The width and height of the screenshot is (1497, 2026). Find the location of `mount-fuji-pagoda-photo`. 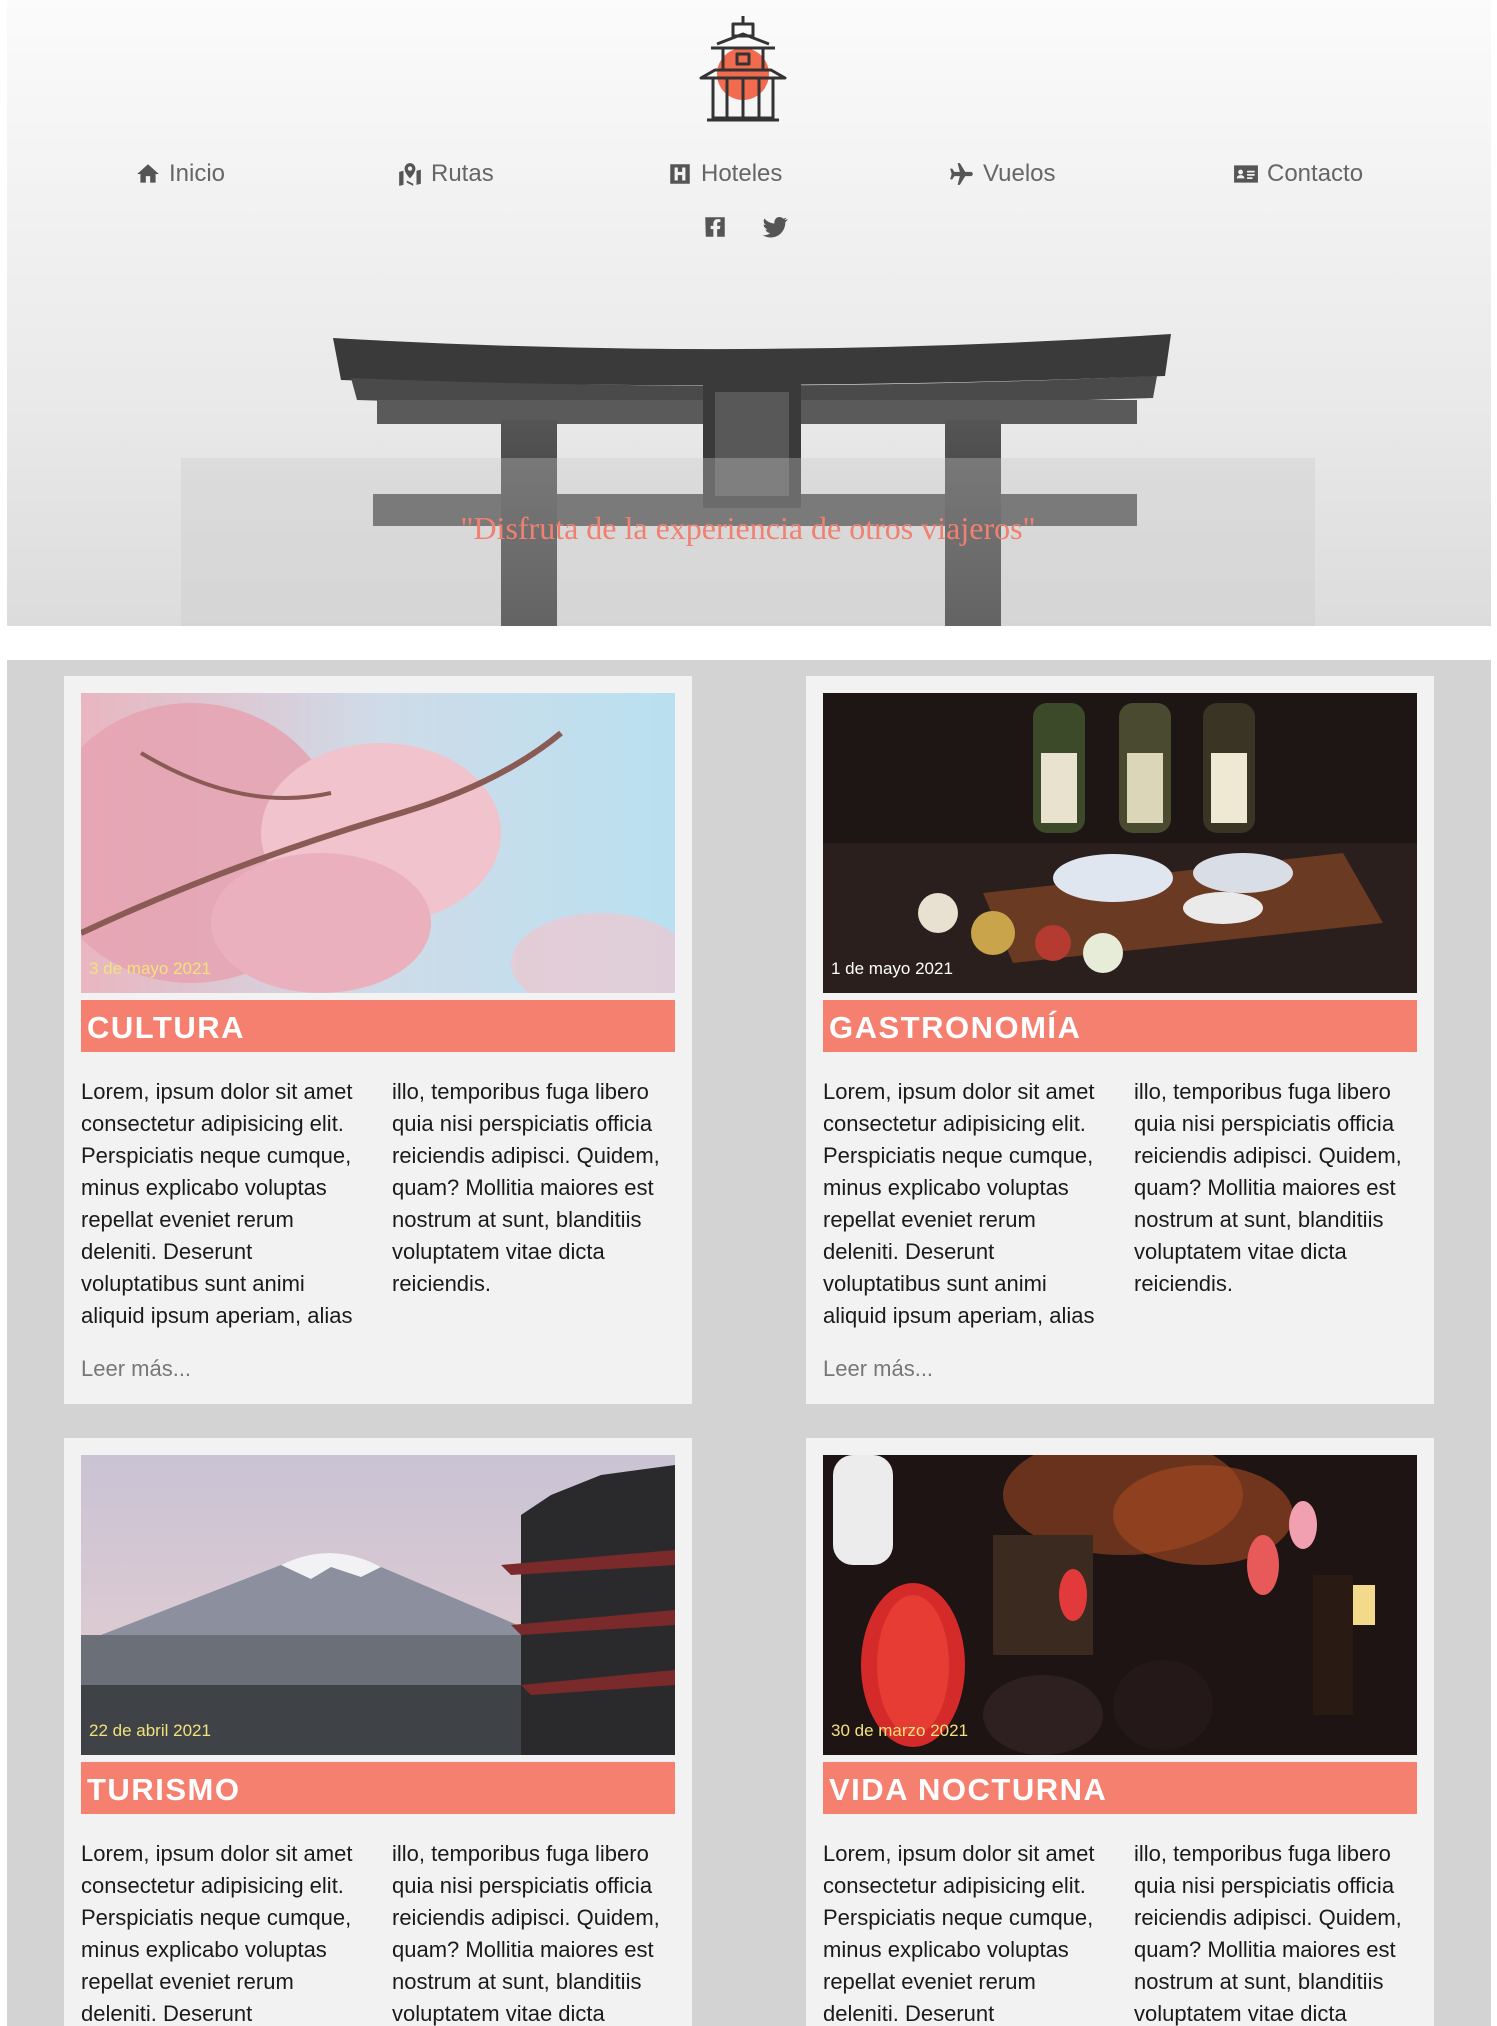

mount-fuji-pagoda-photo is located at coordinates (378, 1605).